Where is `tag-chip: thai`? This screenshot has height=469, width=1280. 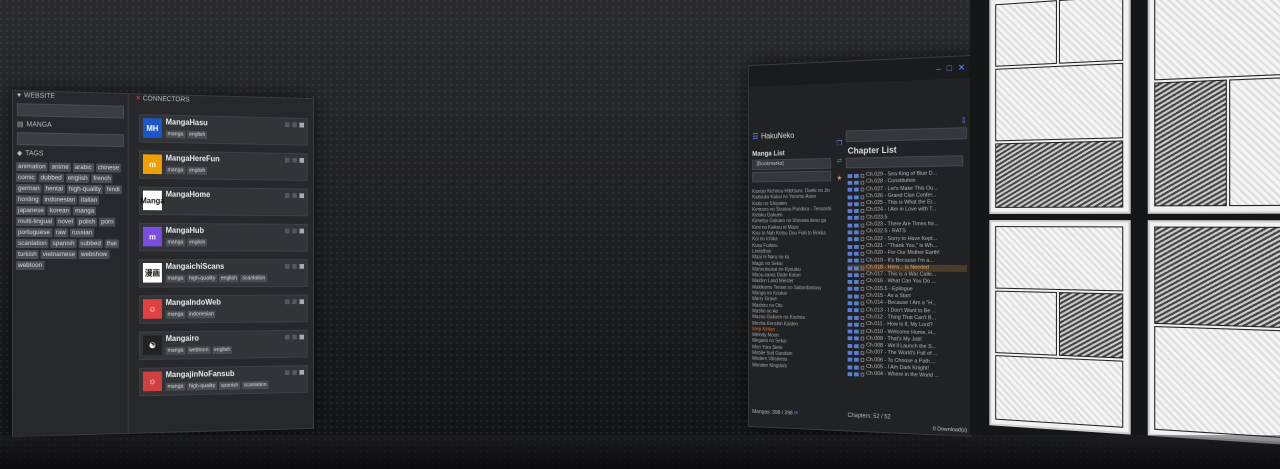 tag-chip: thai is located at coordinates (111, 244).